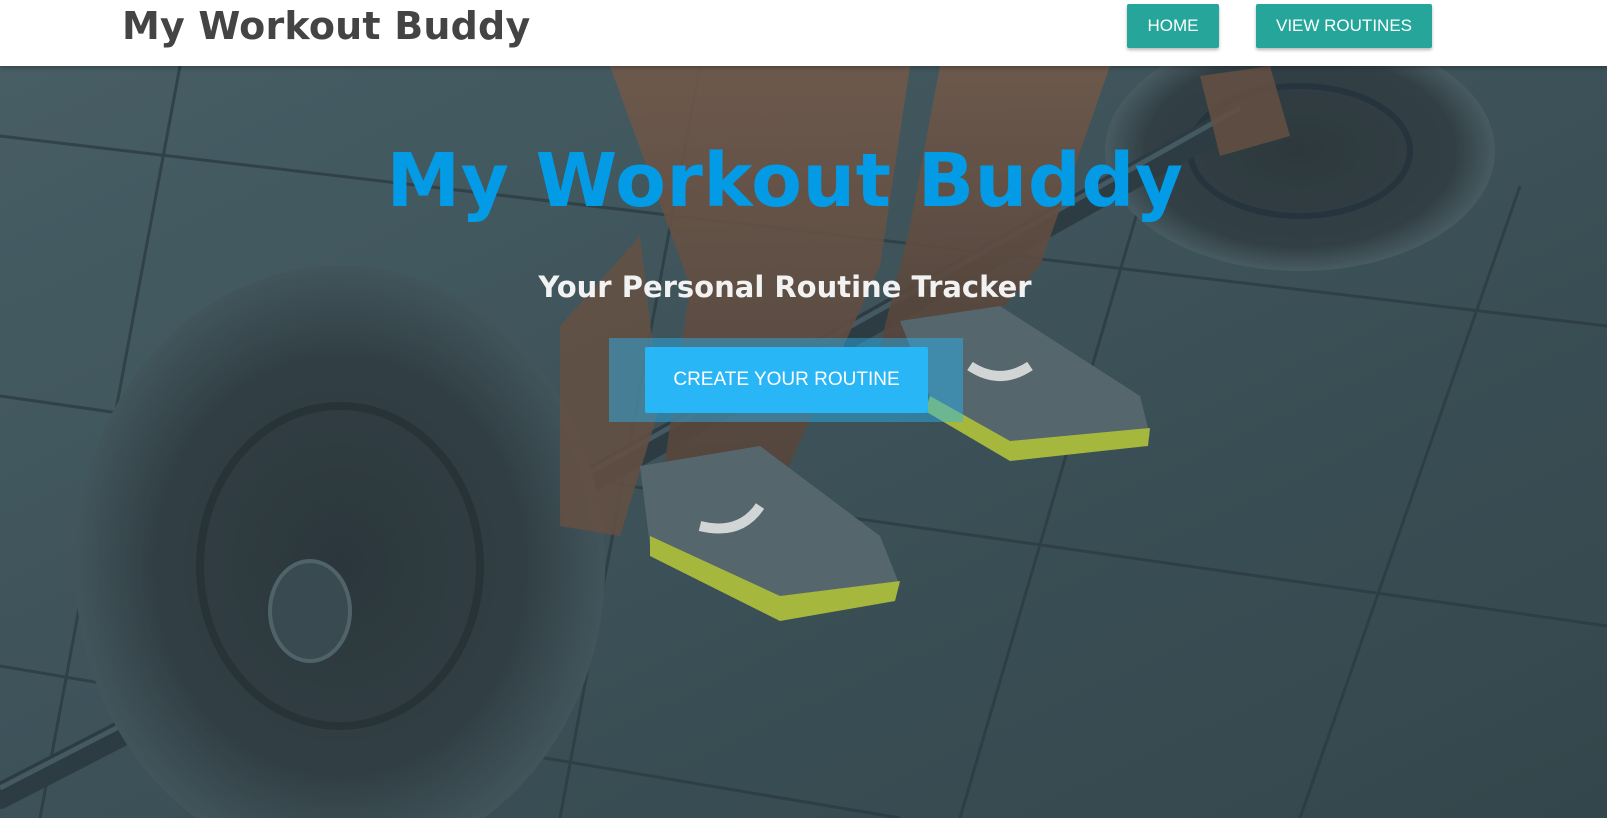  What do you see at coordinates (803, 822) in the screenshot?
I see `page-bottom-edge` at bounding box center [803, 822].